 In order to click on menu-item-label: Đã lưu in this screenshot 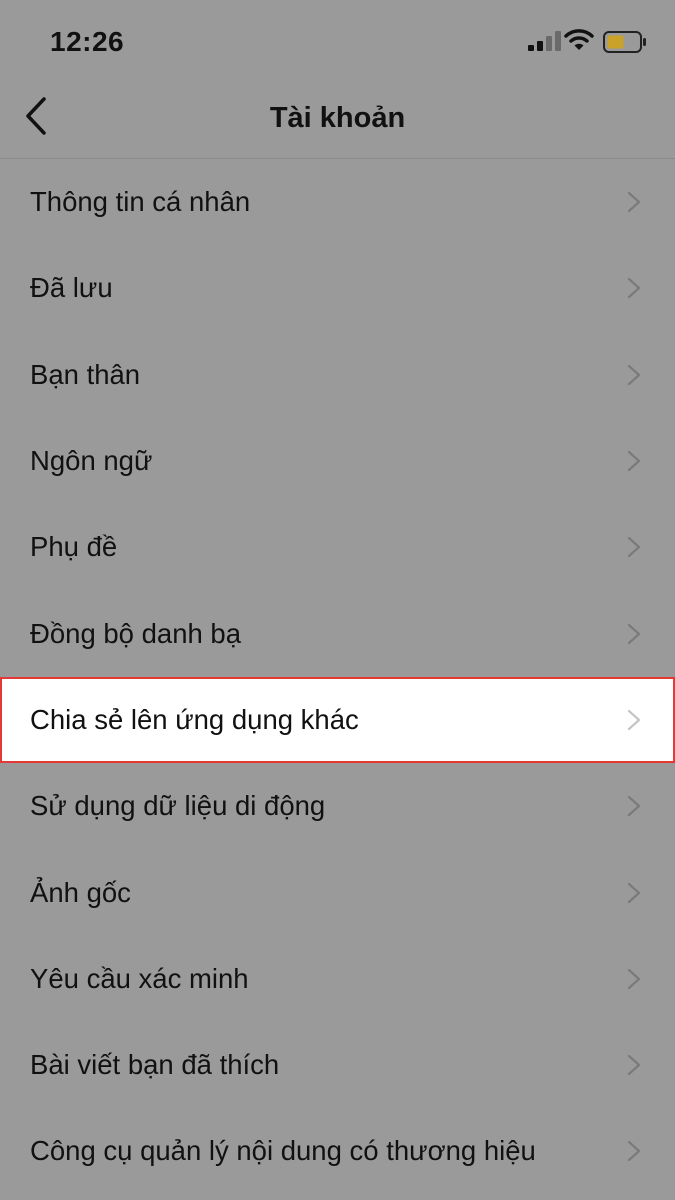, I will do `click(71, 288)`.